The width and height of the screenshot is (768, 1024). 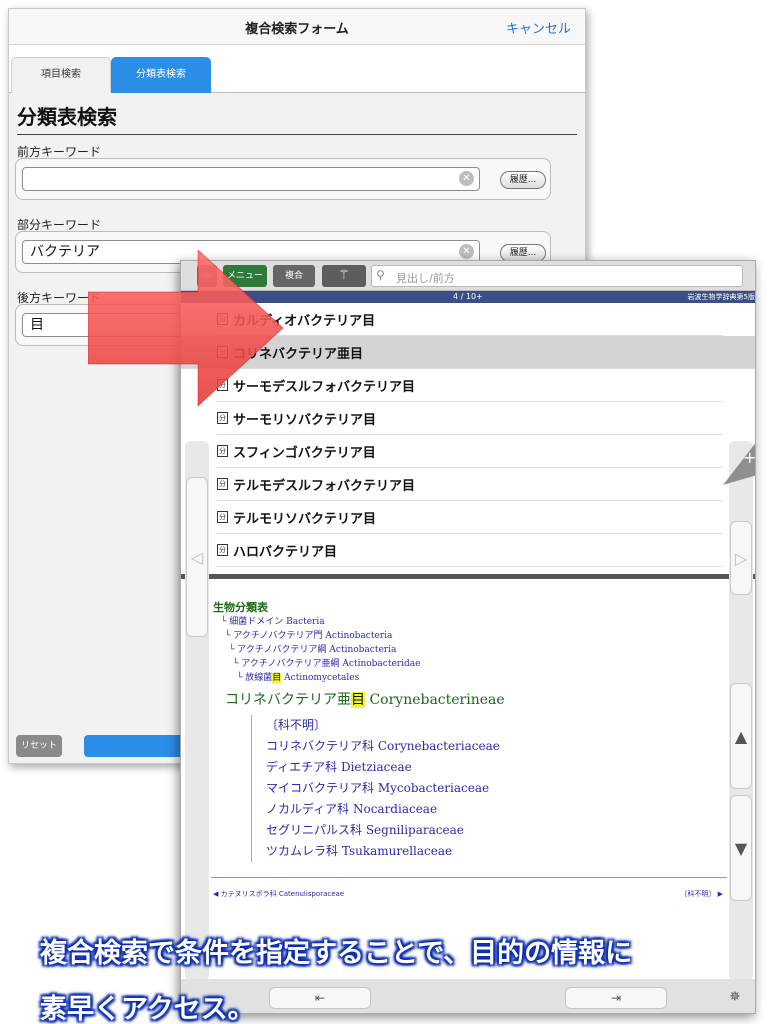 I want to click on form-nav-bar: 複合検索フォーム キャンセル, so click(x=297, y=27).